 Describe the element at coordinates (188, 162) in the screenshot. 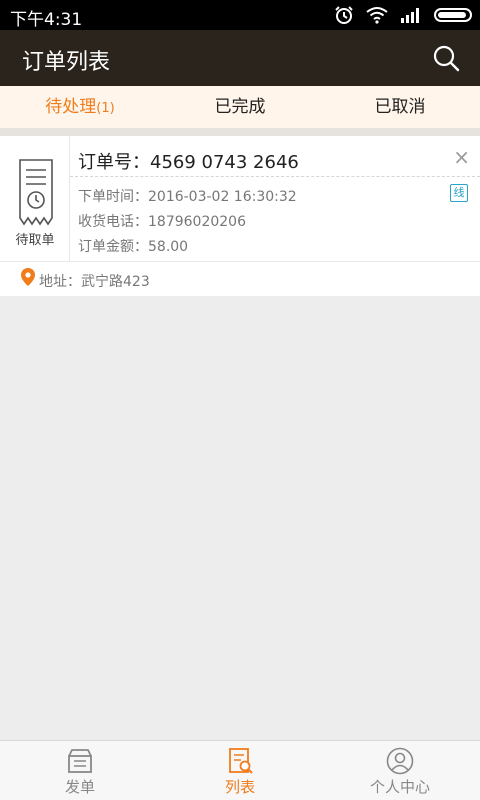

I see `order-number: 订单号：4569 0743 2646` at that location.